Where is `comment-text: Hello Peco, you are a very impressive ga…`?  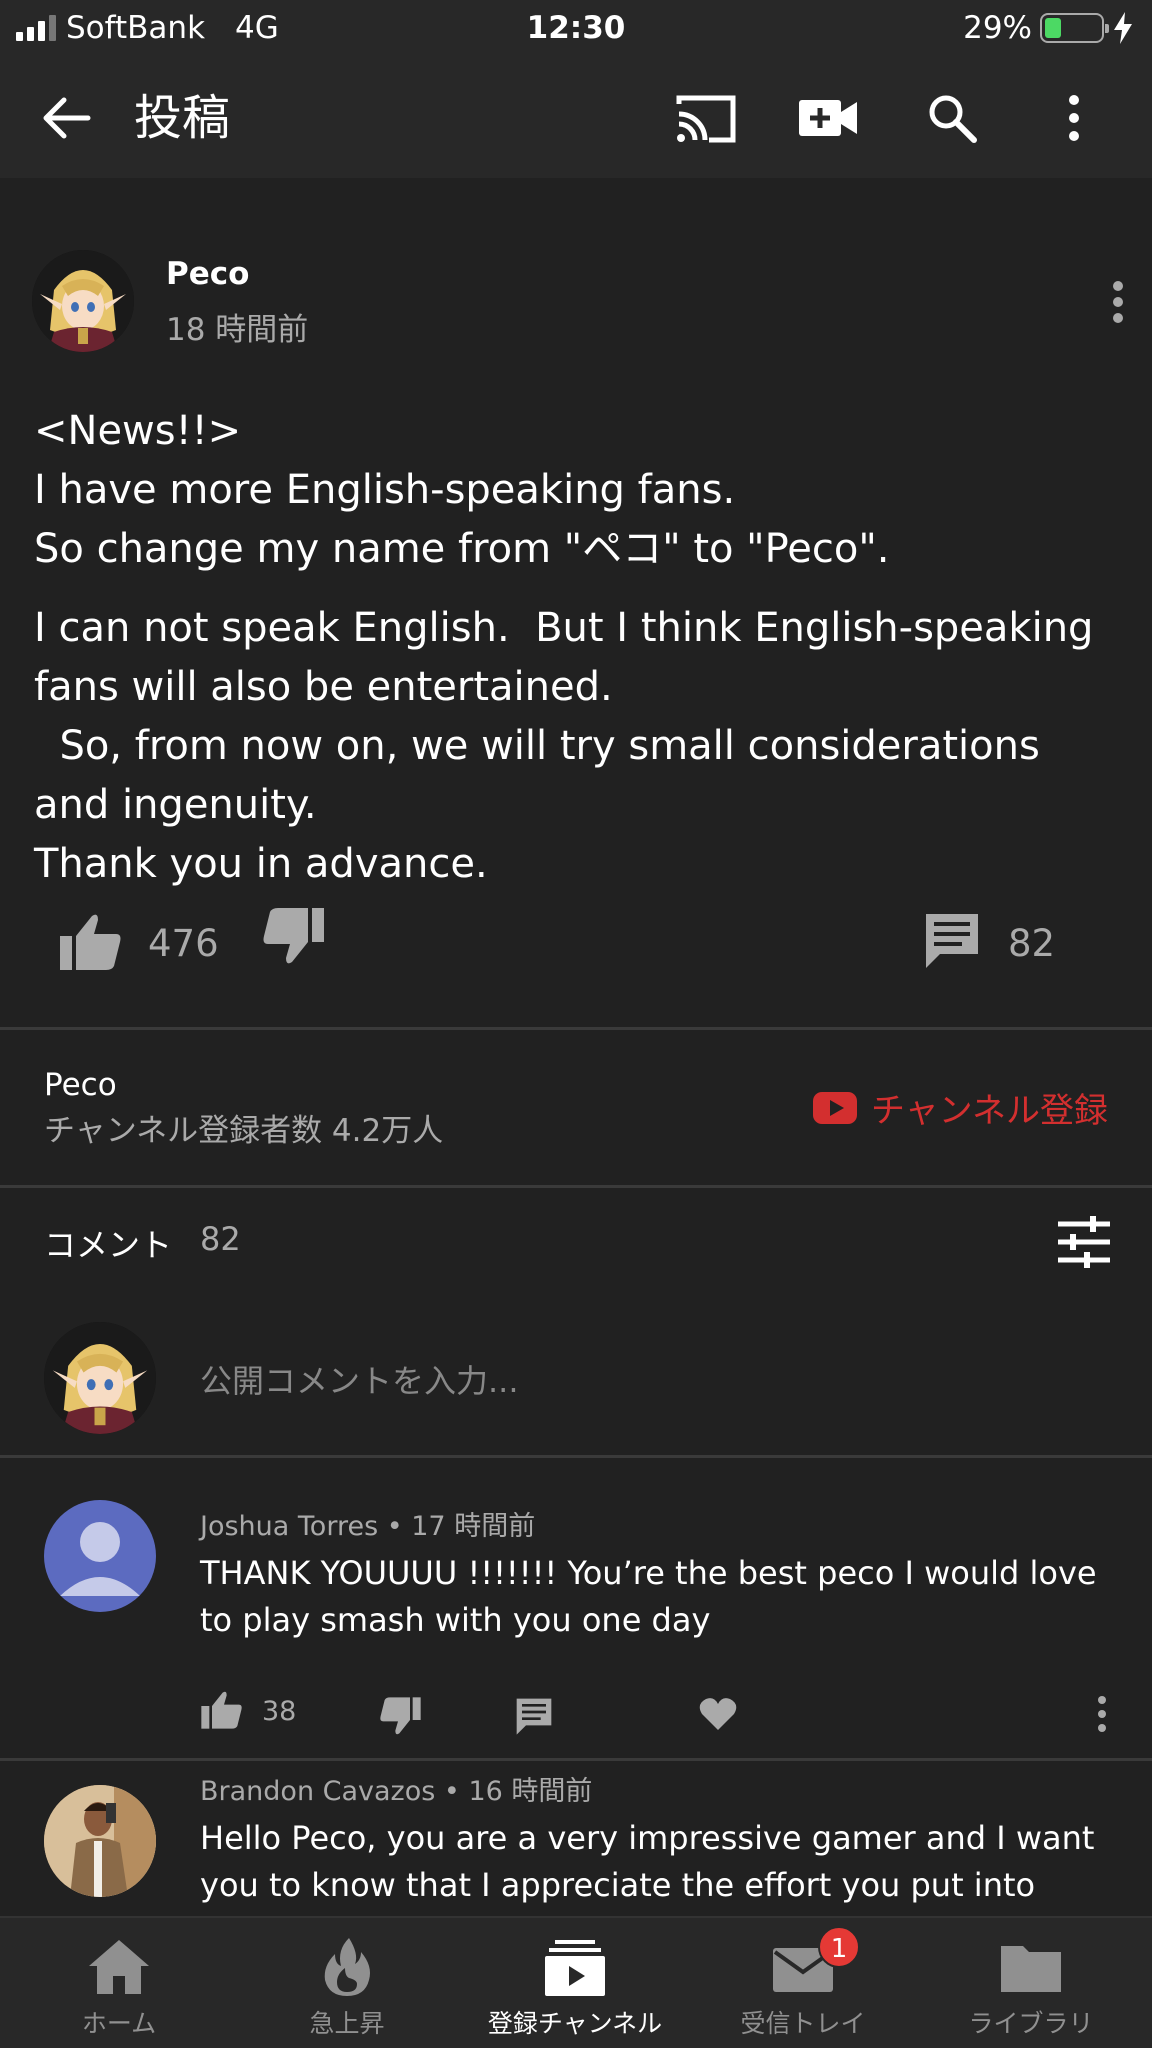 comment-text: Hello Peco, you are a very impressive ga… is located at coordinates (647, 1867).